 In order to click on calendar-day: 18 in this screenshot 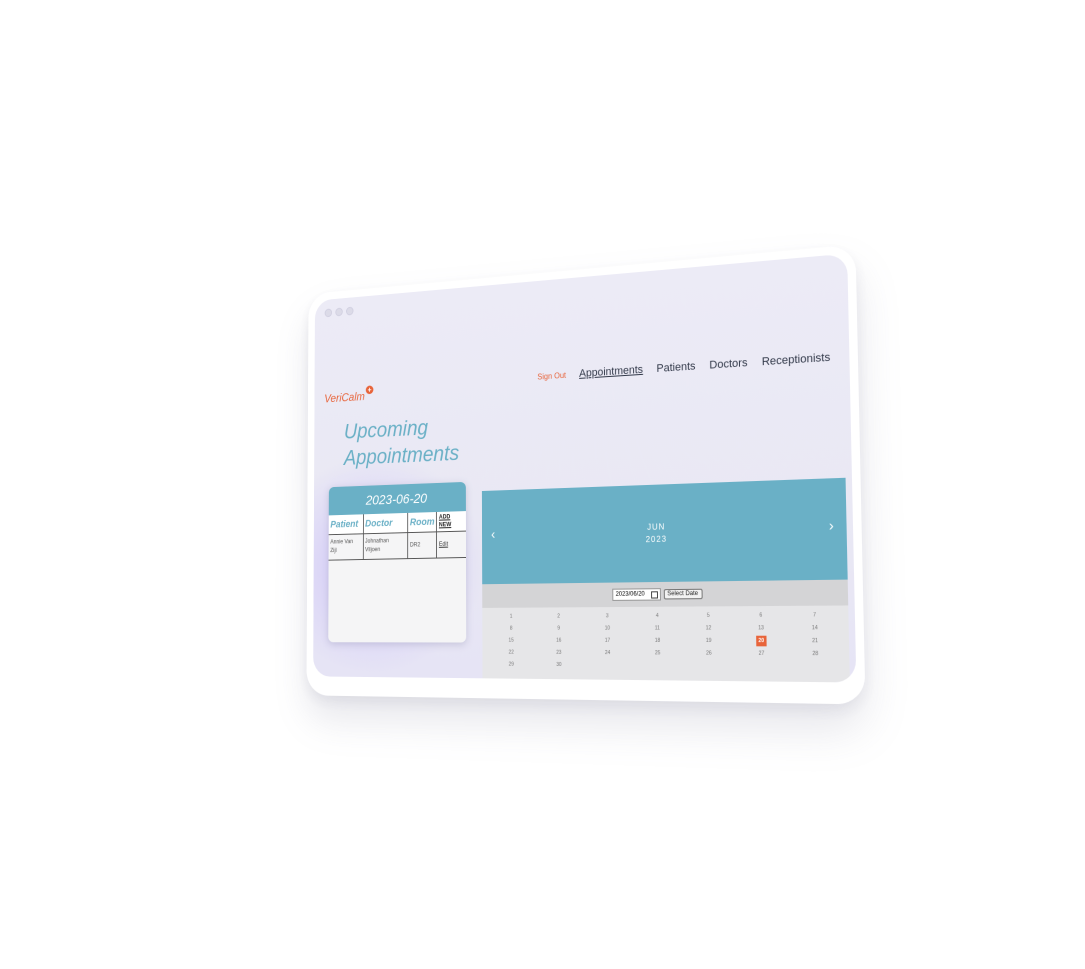, I will do `click(657, 641)`.